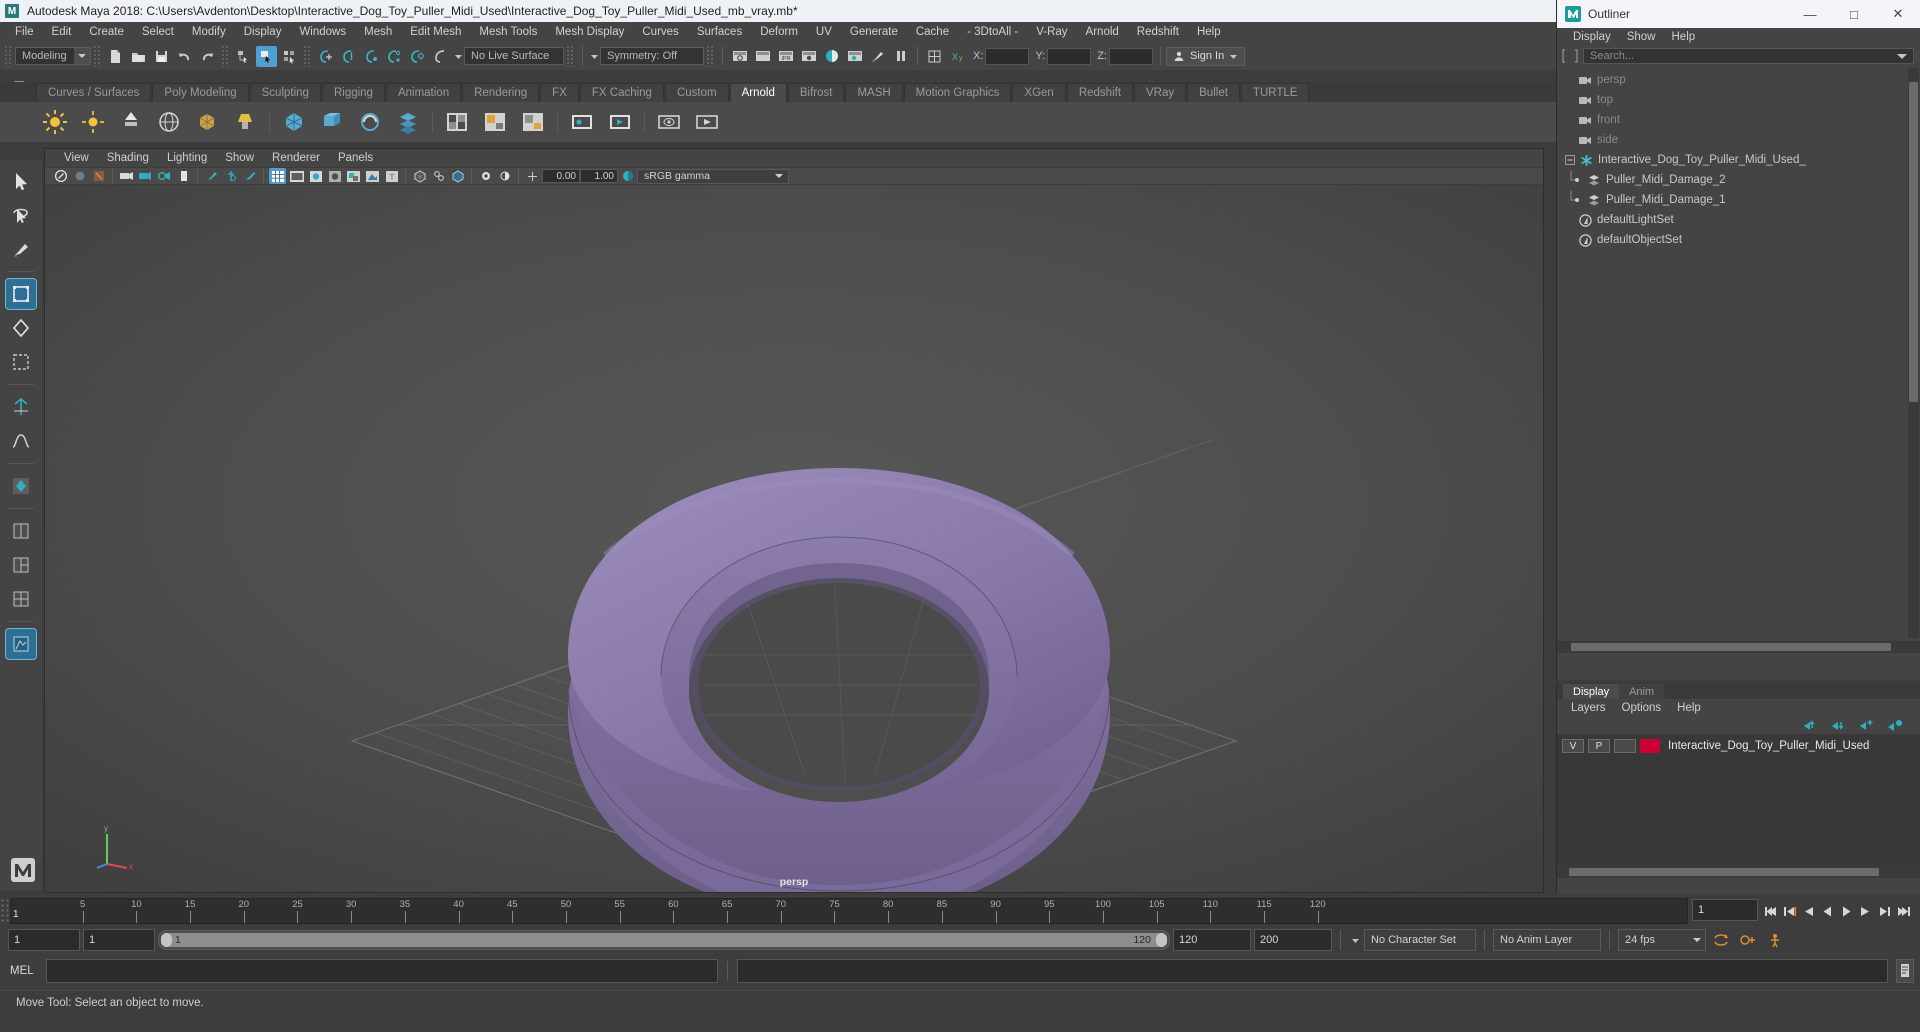 The height and width of the screenshot is (1032, 1920). Describe the element at coordinates (378, 32) in the screenshot. I see `menu-item-mesh: Mesh` at that location.